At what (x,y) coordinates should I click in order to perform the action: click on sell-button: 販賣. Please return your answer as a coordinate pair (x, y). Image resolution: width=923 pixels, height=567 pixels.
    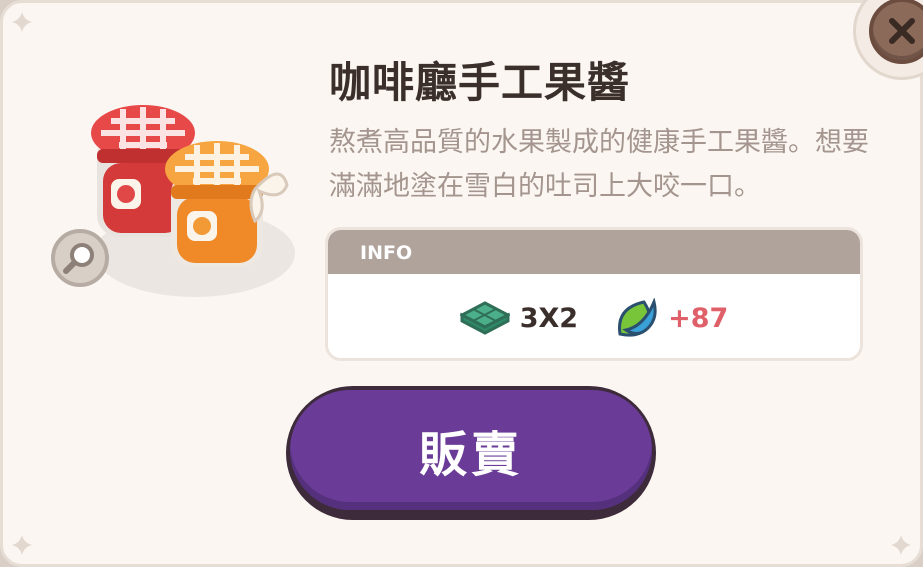
    Looking at the image, I should click on (471, 453).